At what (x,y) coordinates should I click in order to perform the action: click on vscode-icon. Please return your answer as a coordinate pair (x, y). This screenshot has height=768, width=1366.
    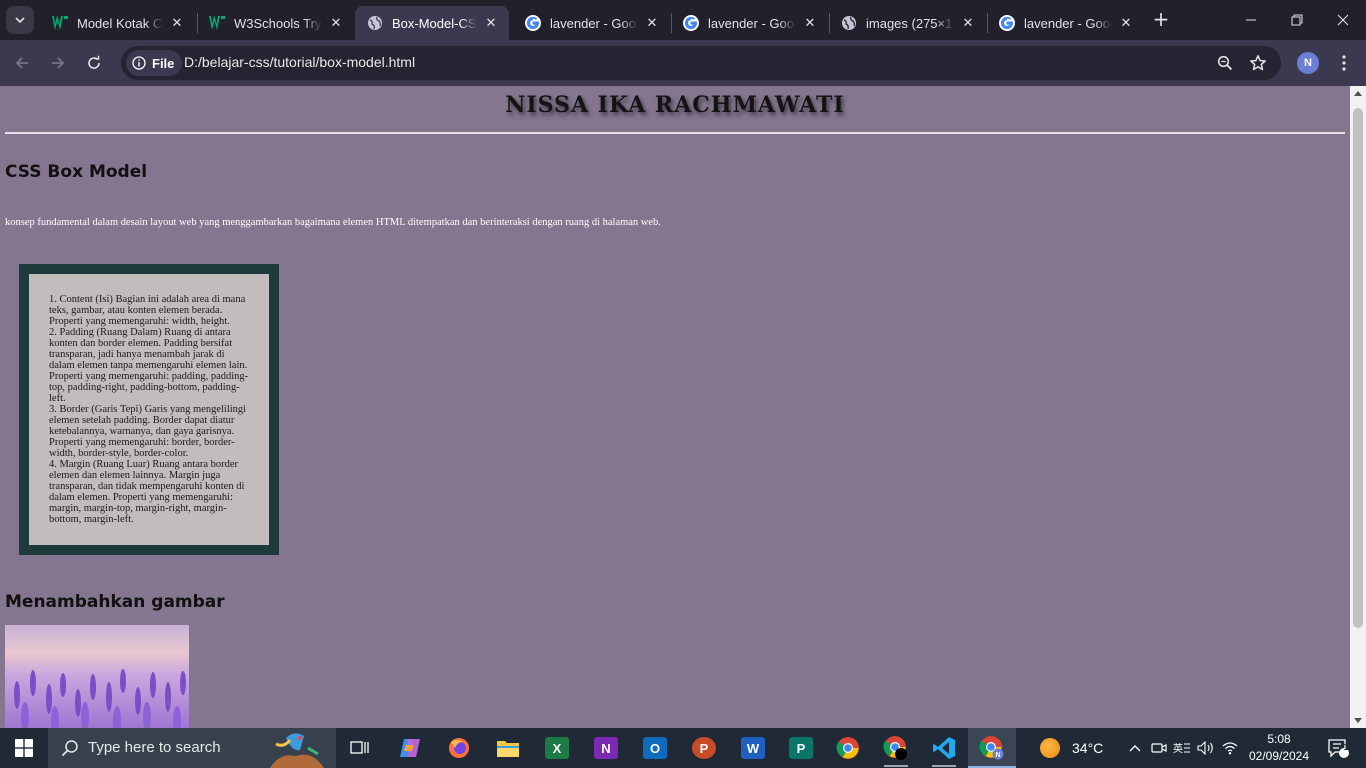
    Looking at the image, I should click on (944, 748).